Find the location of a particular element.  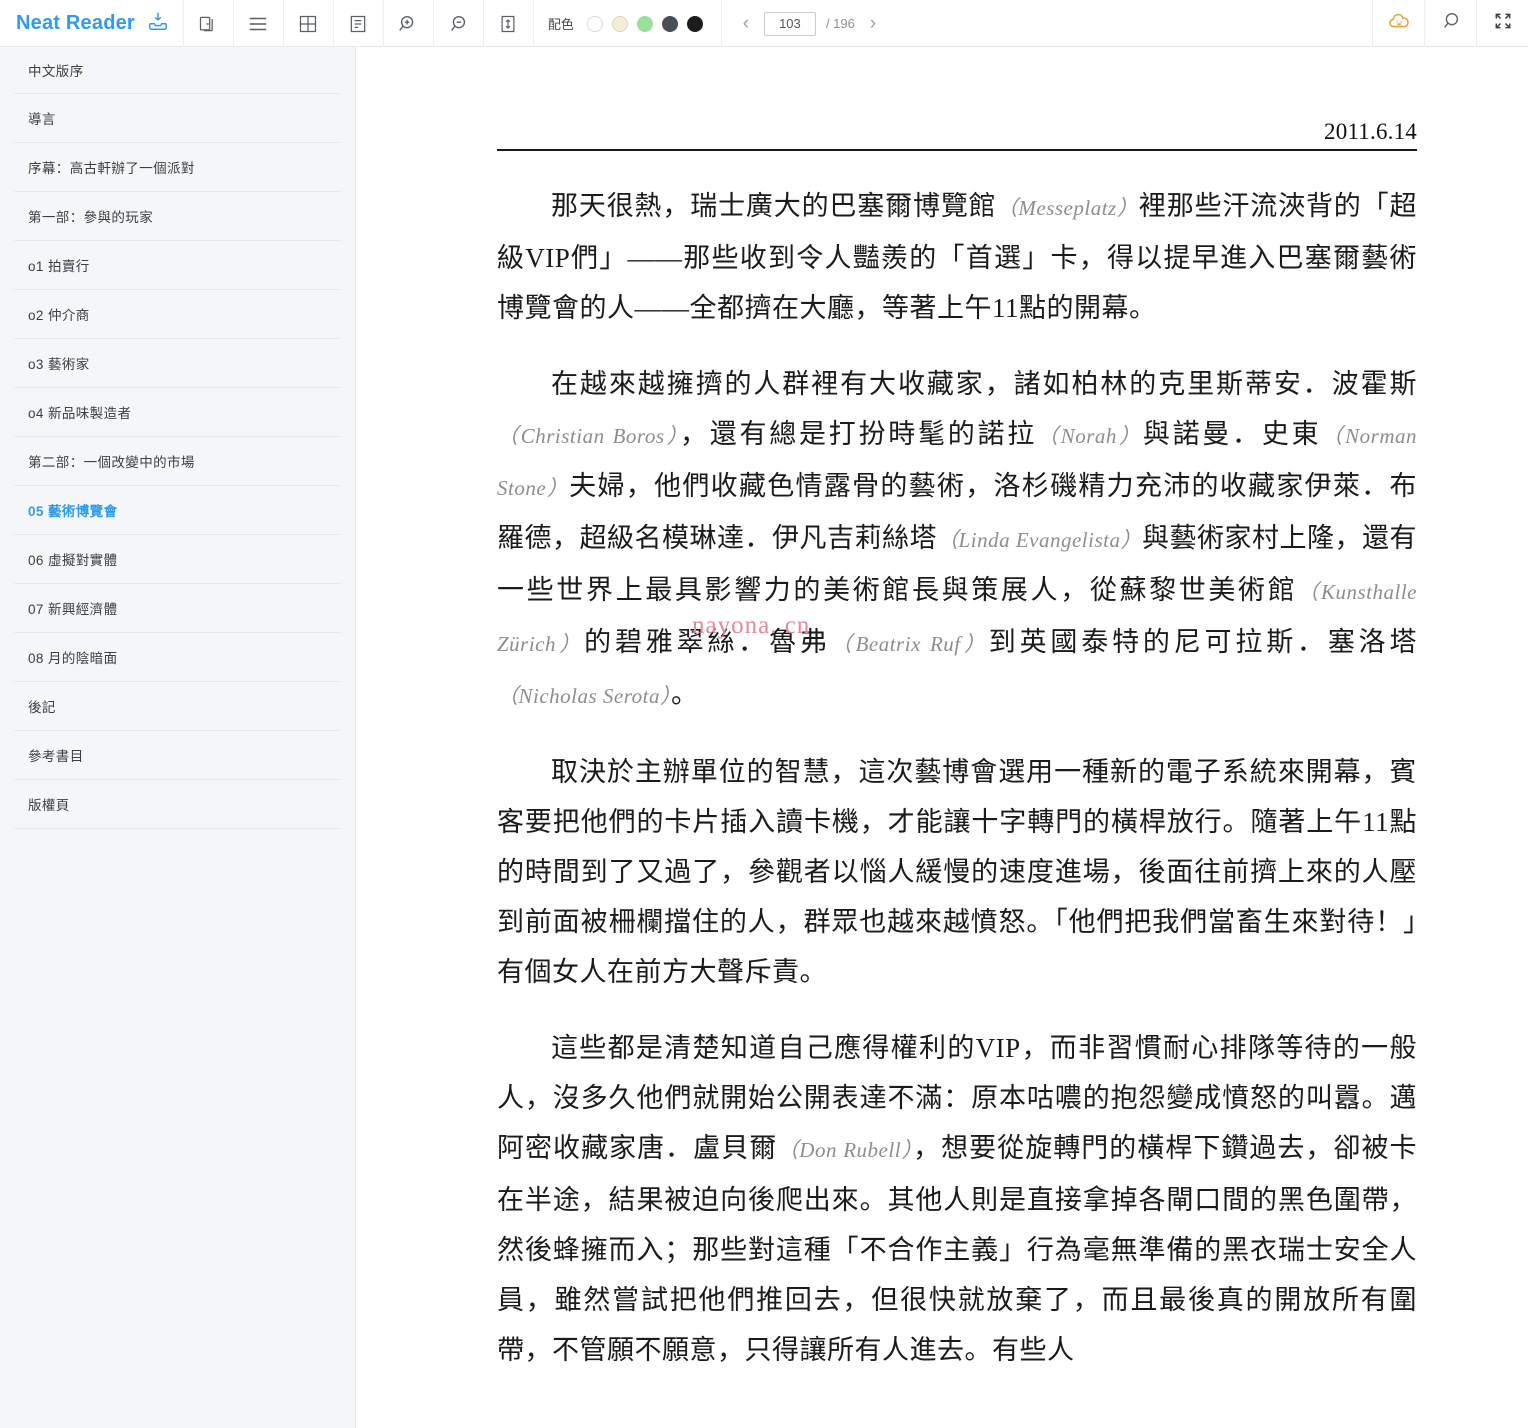

latin-gloss: （Messeplatz） is located at coordinates (1067, 208).